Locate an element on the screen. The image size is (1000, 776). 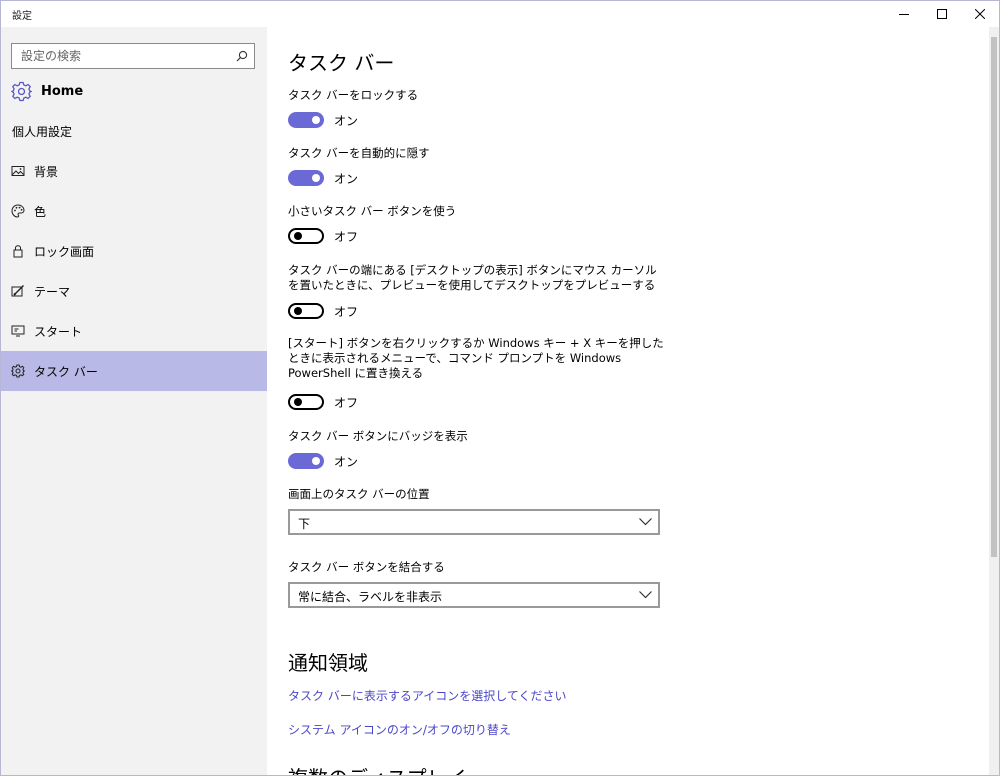
setting-label-combine-buttons: タスク バー ボタンを結合する is located at coordinates (366, 567).